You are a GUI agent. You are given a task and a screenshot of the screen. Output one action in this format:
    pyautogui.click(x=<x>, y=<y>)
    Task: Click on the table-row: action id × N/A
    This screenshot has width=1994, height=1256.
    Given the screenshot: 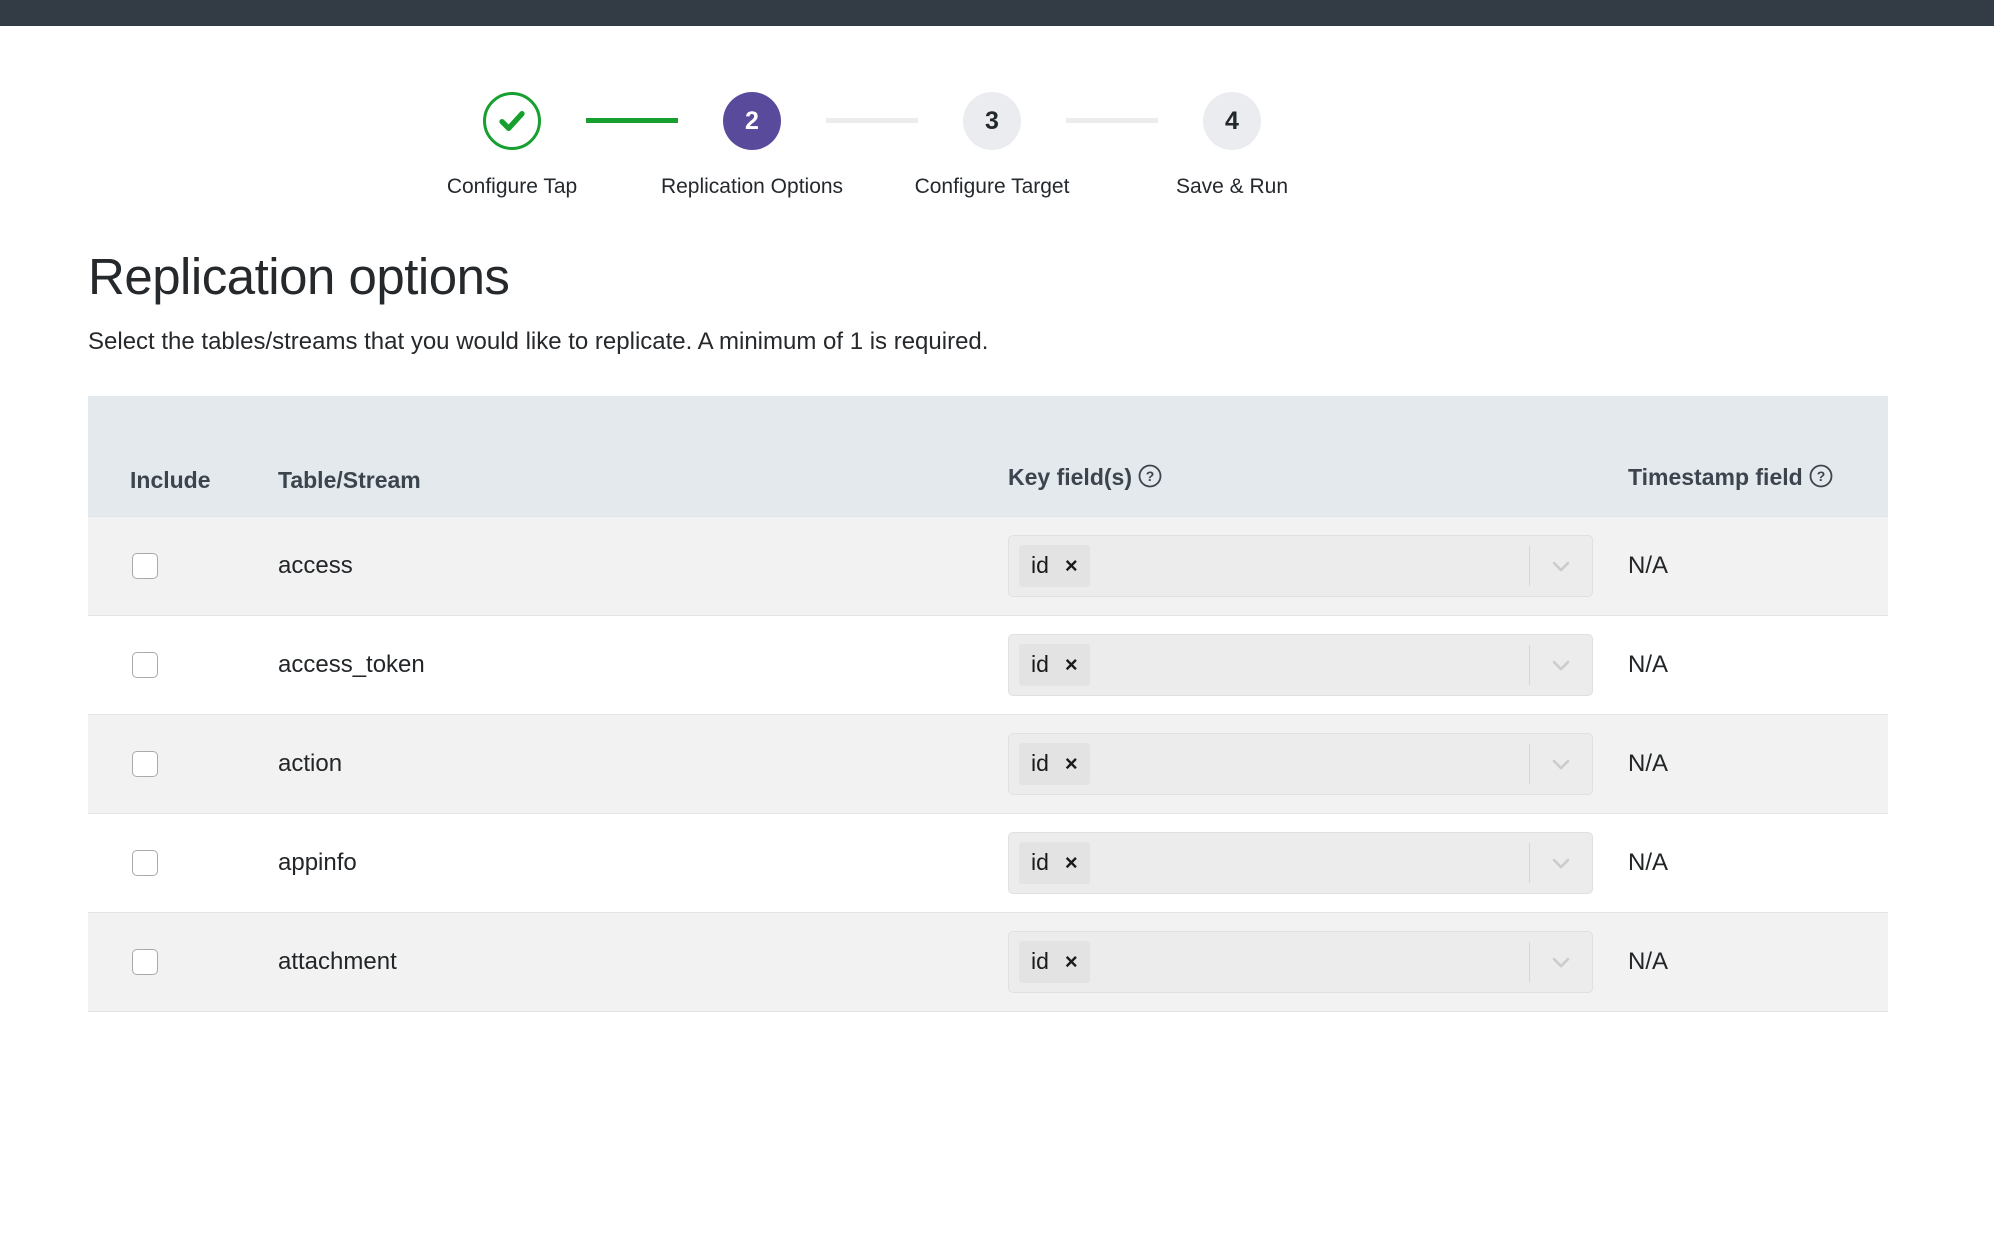 What is the action you would take?
    pyautogui.click(x=988, y=763)
    